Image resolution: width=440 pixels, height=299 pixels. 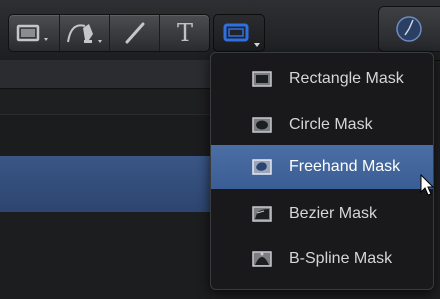 I want to click on rectangle-shape-icon, so click(x=32, y=33).